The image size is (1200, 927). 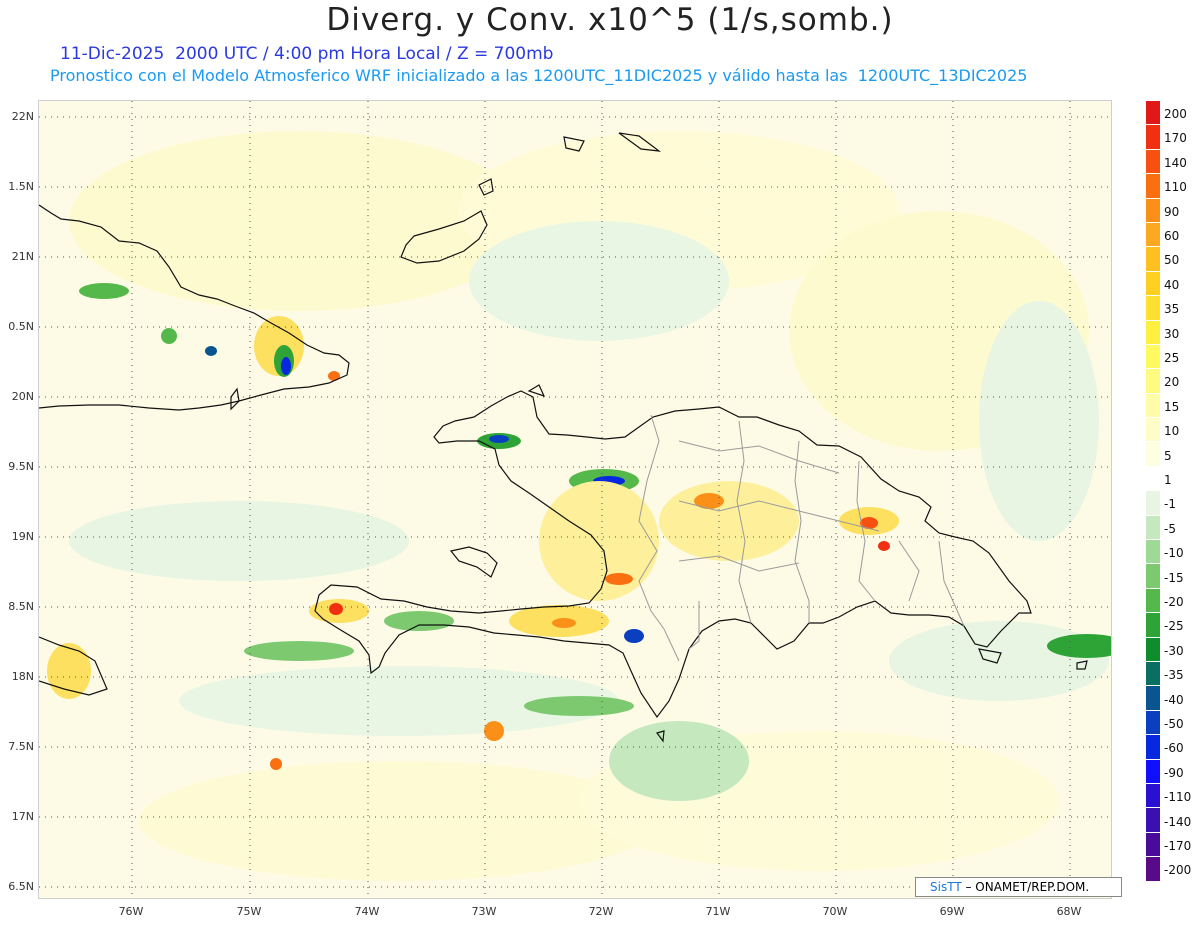 What do you see at coordinates (21, 326) in the screenshot?
I see `lat-label-20-5n: 0.5N` at bounding box center [21, 326].